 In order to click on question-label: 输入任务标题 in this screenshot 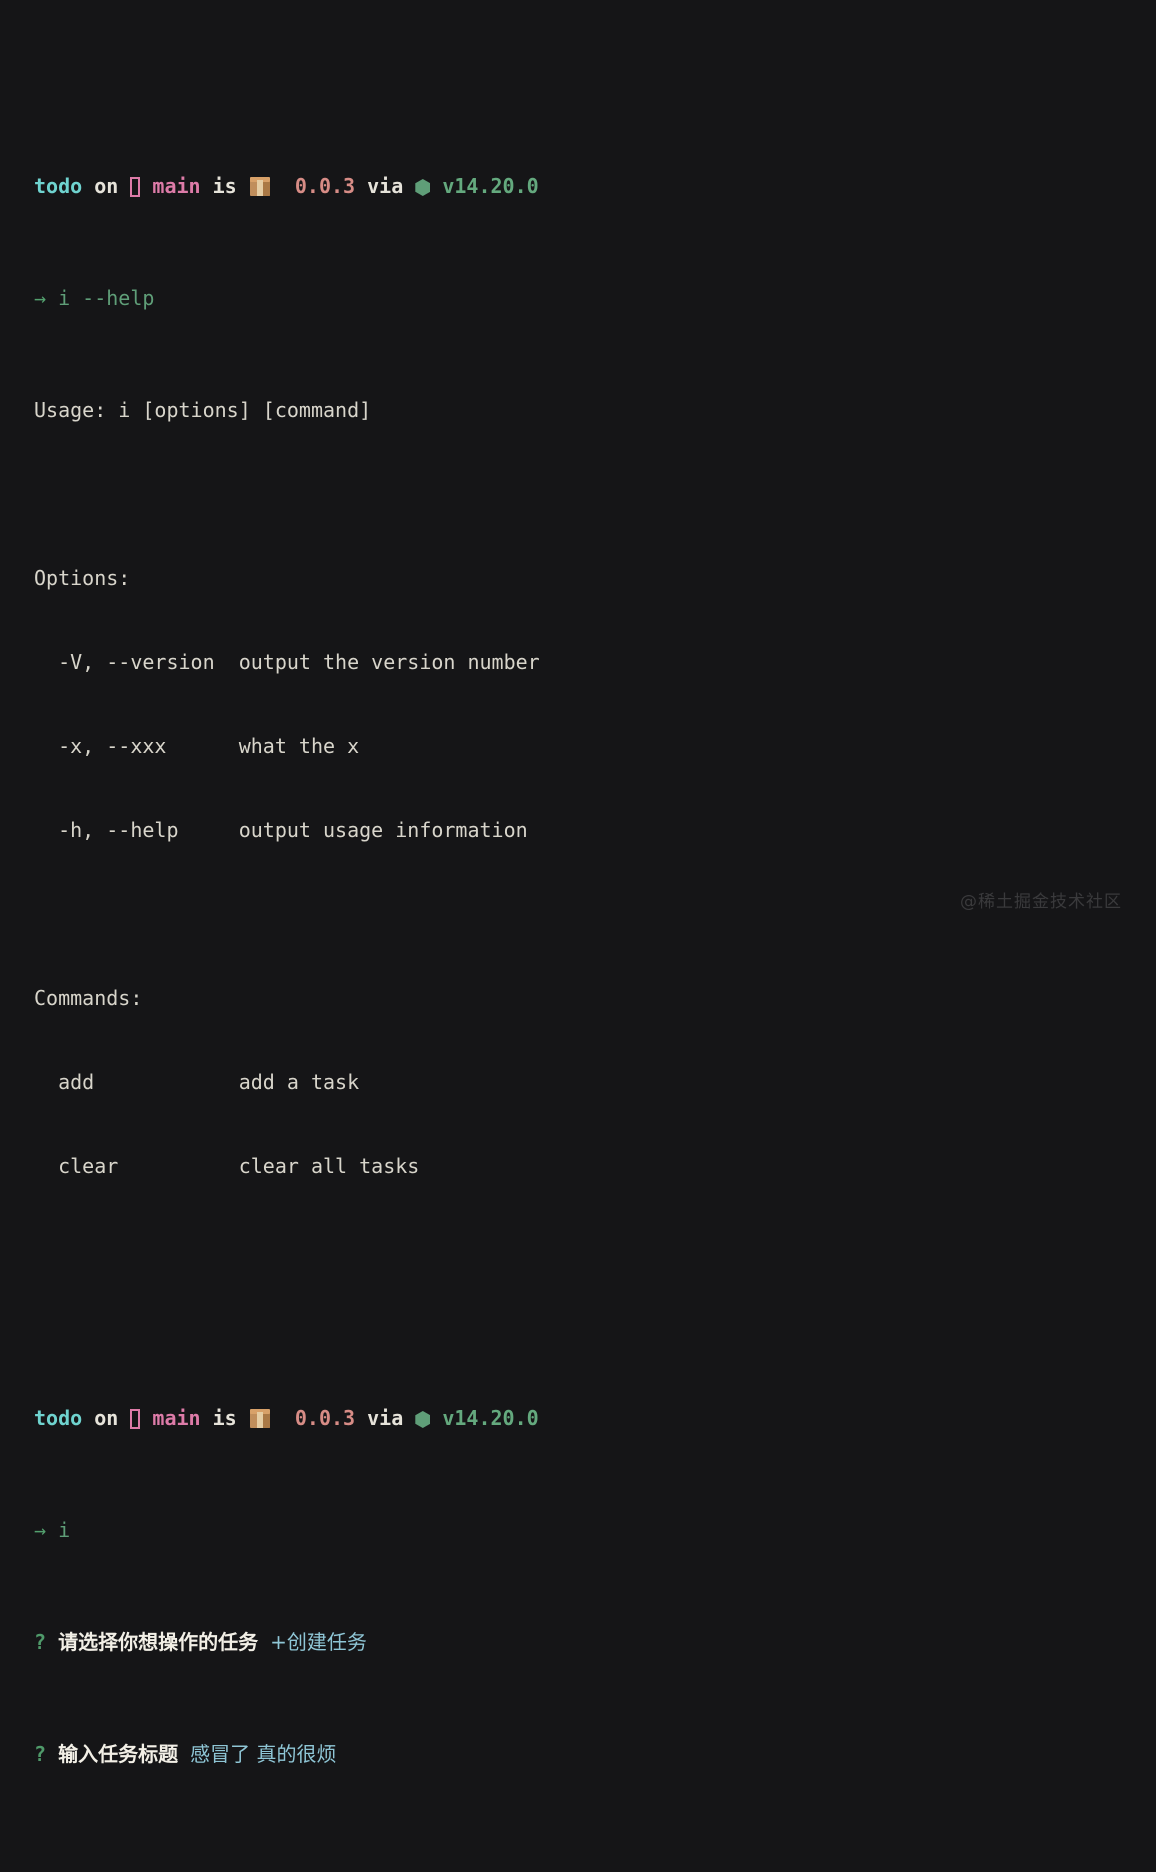, I will do `click(118, 1754)`.